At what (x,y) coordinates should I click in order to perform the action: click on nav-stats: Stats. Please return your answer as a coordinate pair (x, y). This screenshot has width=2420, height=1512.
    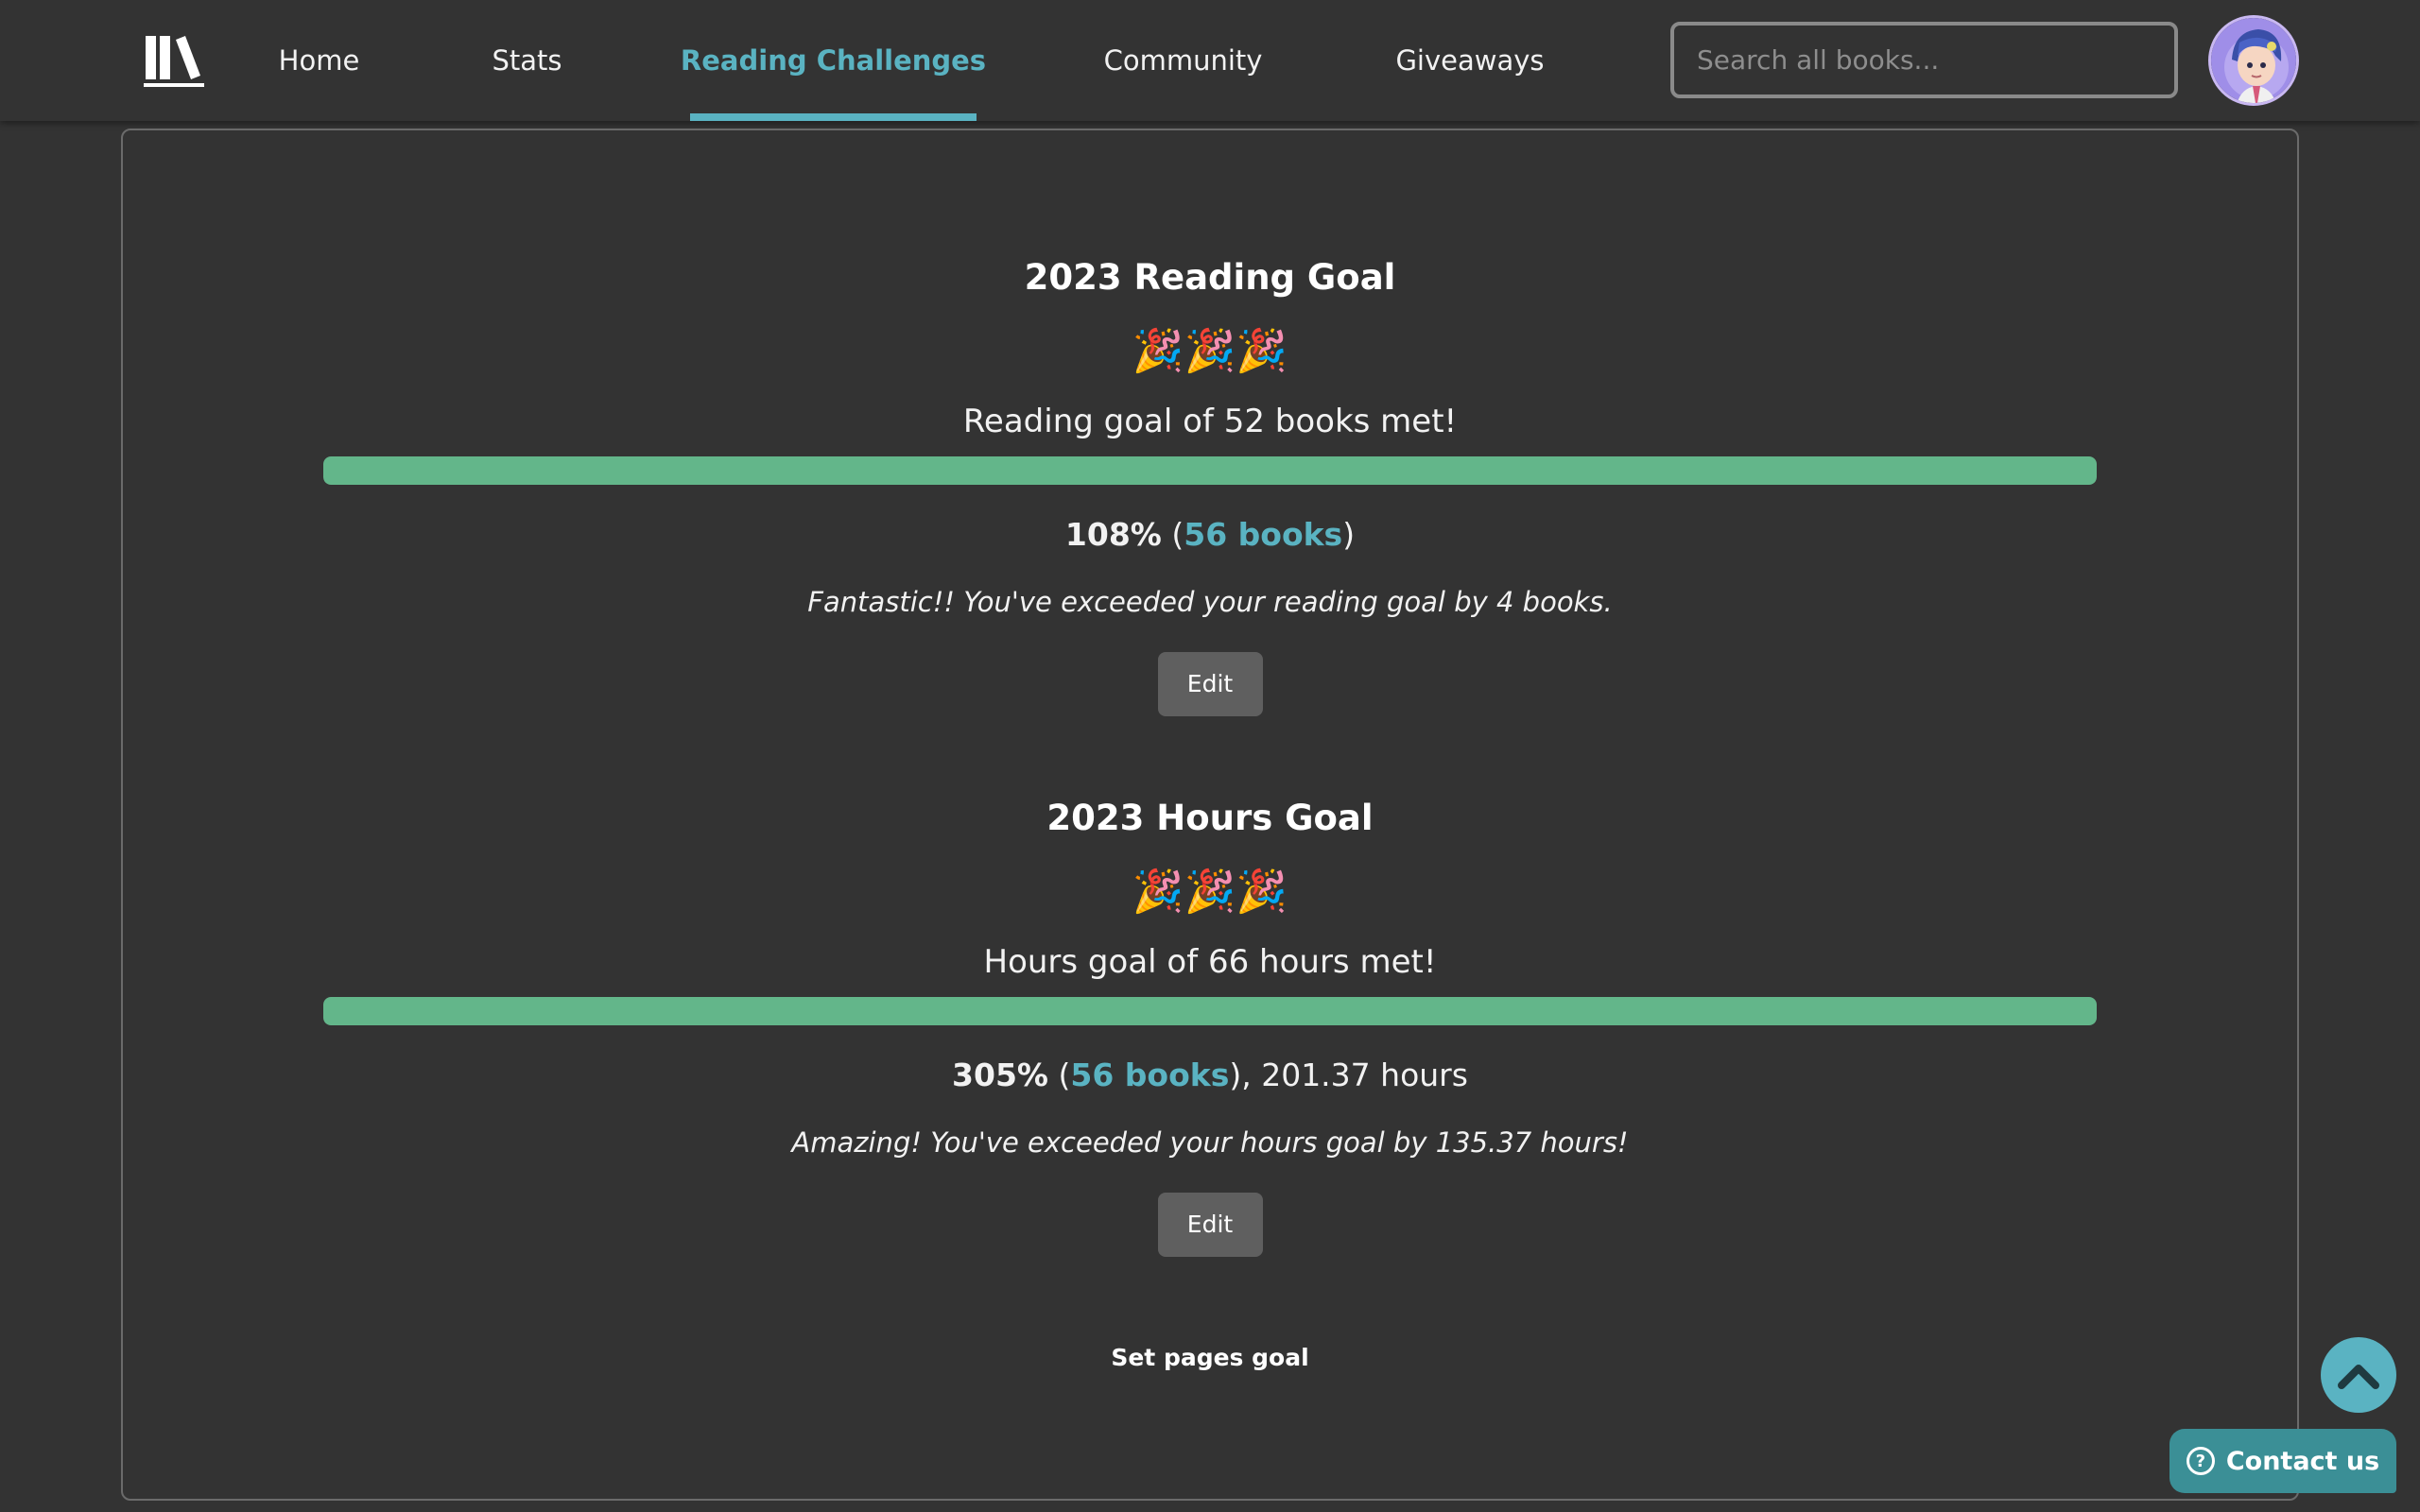
    Looking at the image, I should click on (527, 60).